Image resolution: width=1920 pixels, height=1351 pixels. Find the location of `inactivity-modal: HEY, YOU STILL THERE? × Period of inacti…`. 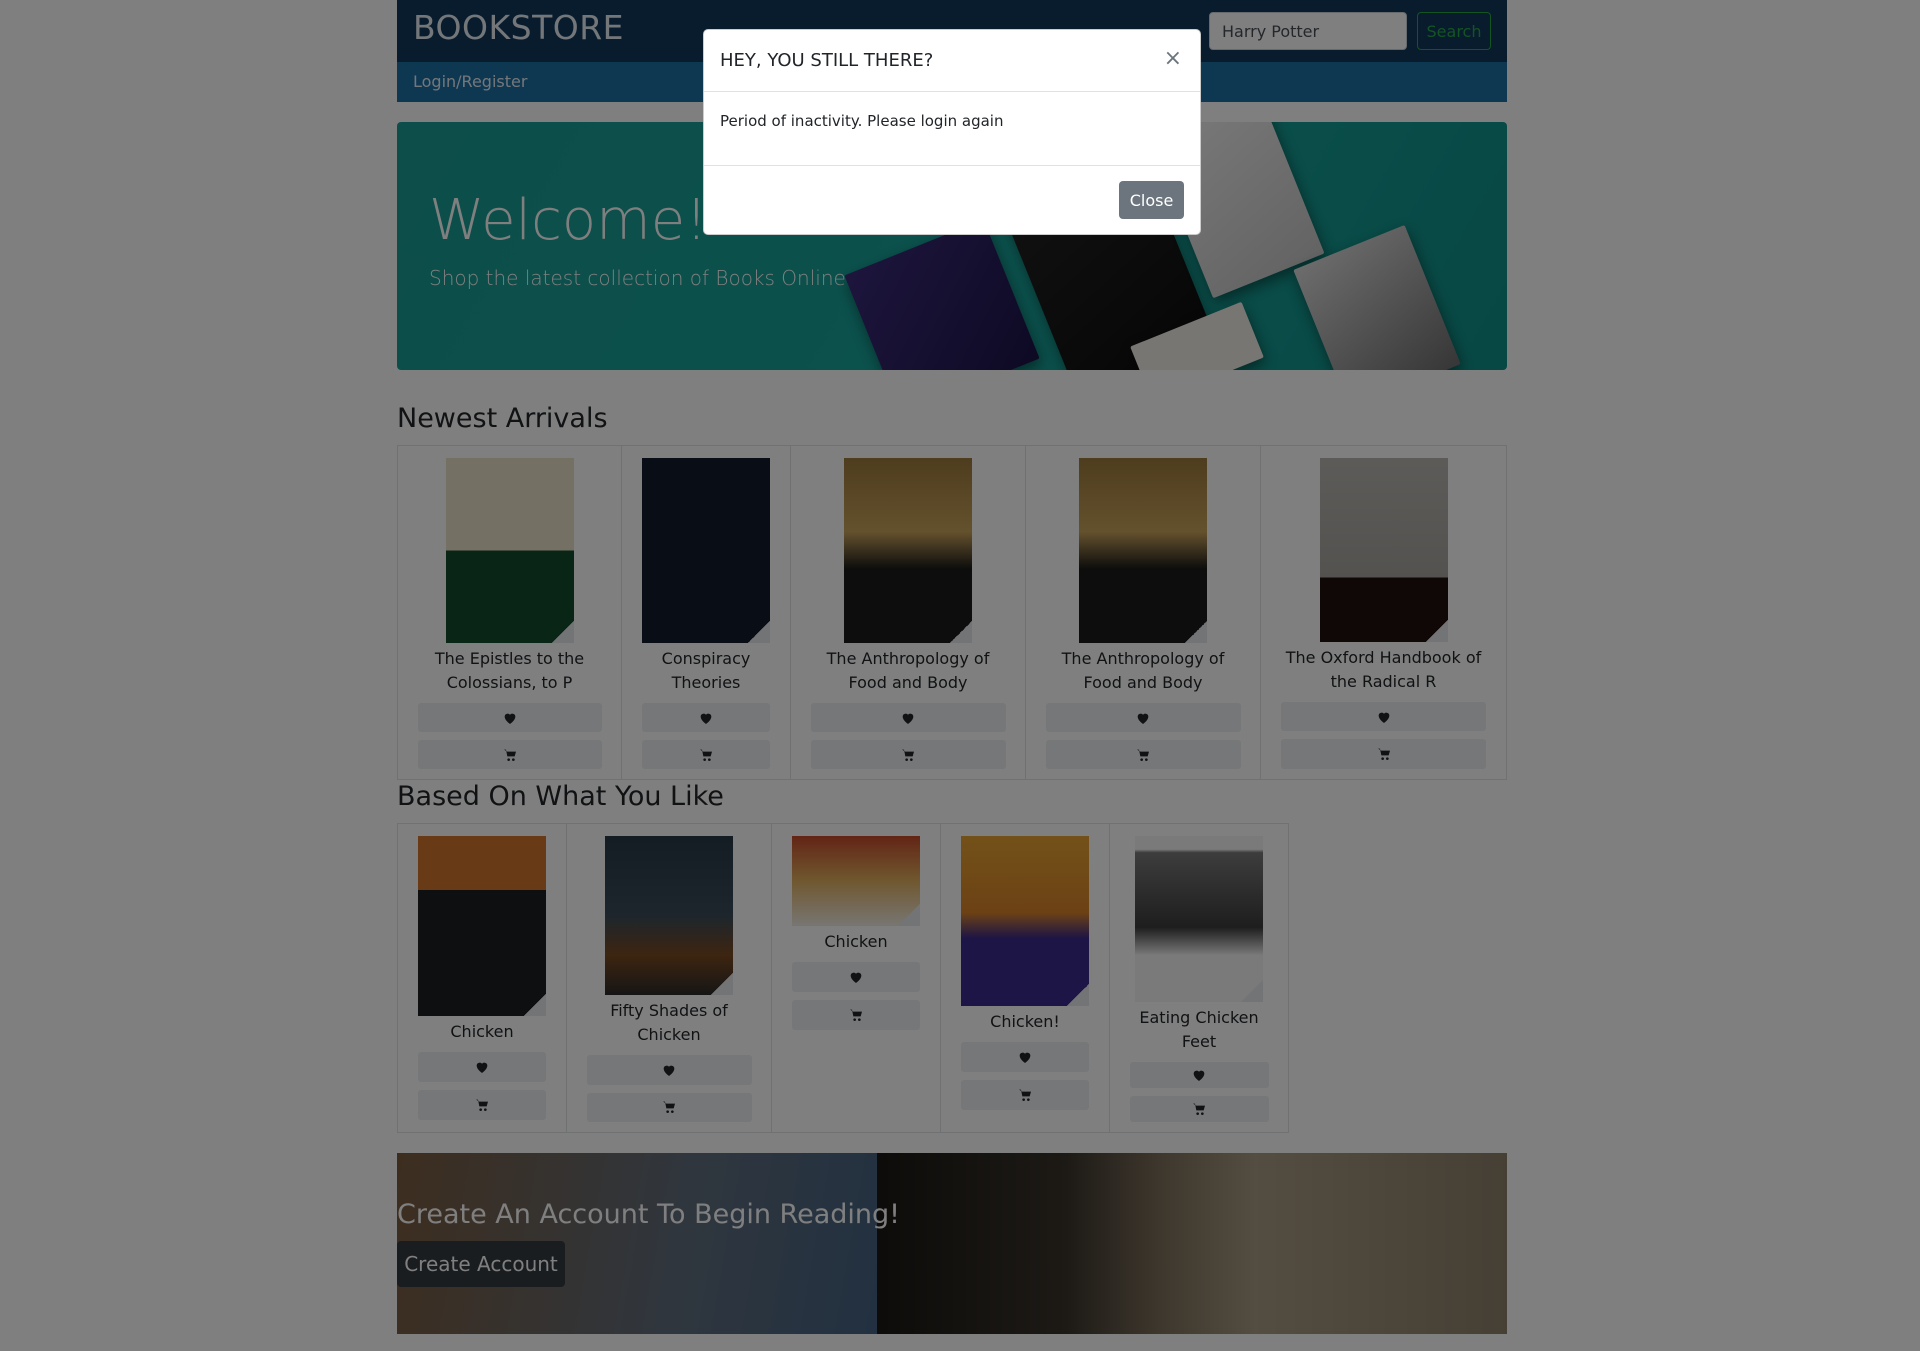

inactivity-modal: HEY, YOU STILL THERE? × Period of inacti… is located at coordinates (952, 132).